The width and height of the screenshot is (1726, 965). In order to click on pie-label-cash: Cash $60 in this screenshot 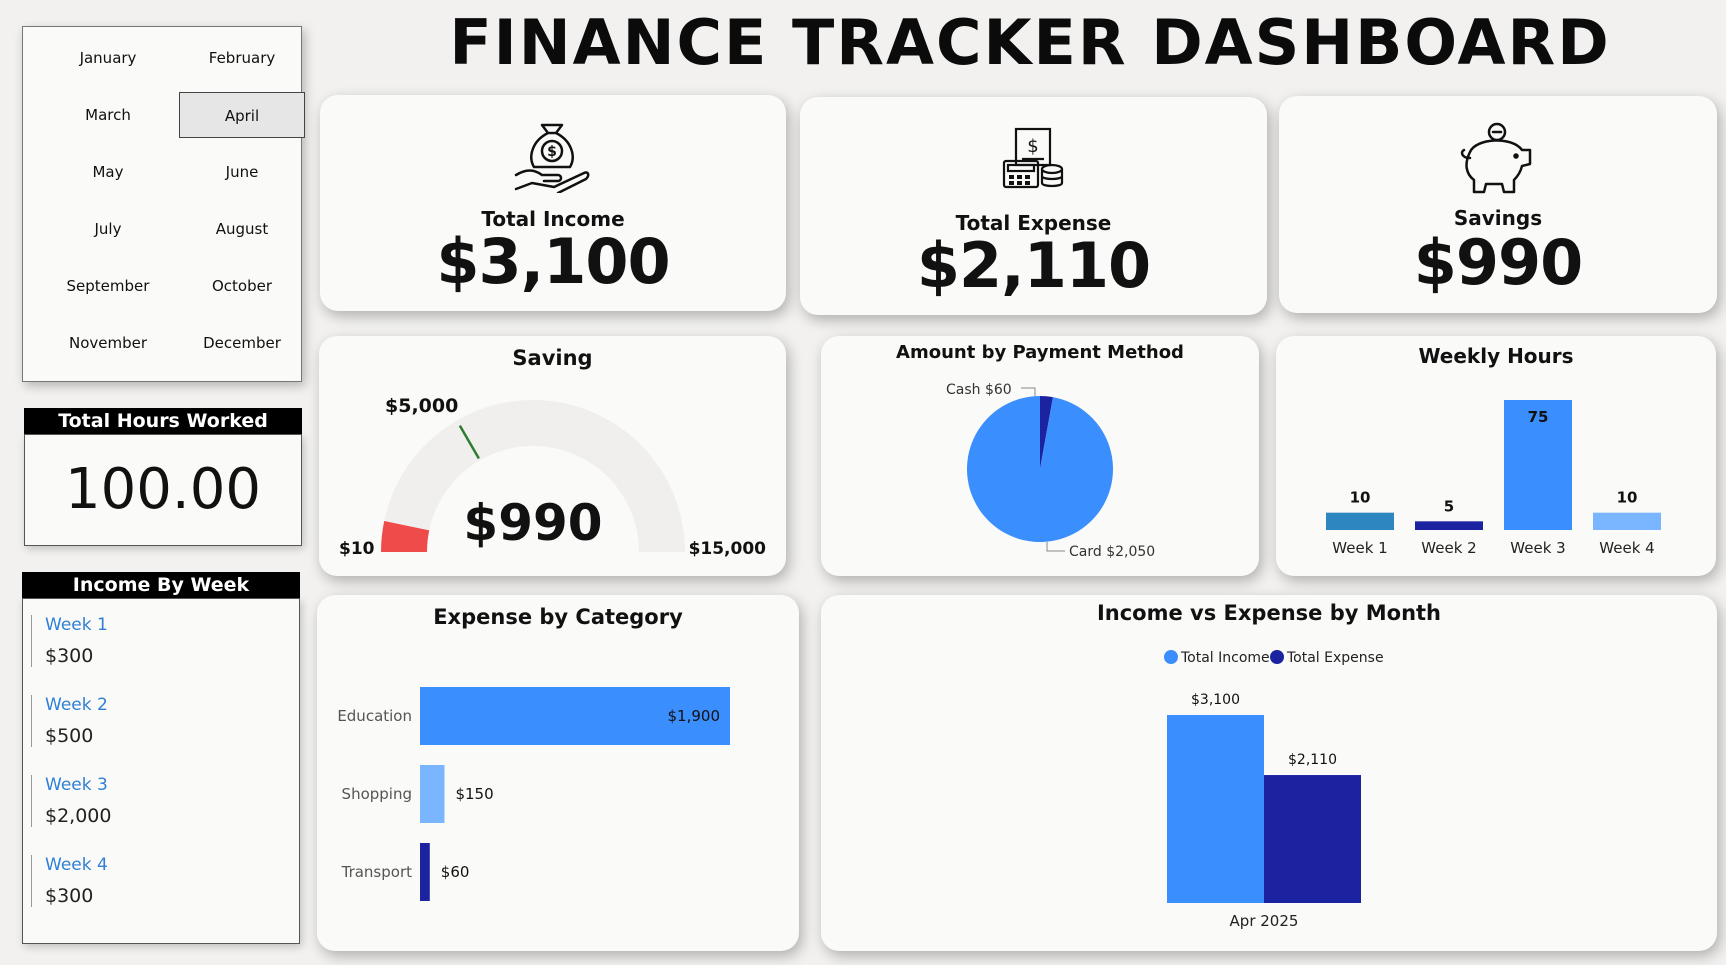, I will do `click(979, 390)`.